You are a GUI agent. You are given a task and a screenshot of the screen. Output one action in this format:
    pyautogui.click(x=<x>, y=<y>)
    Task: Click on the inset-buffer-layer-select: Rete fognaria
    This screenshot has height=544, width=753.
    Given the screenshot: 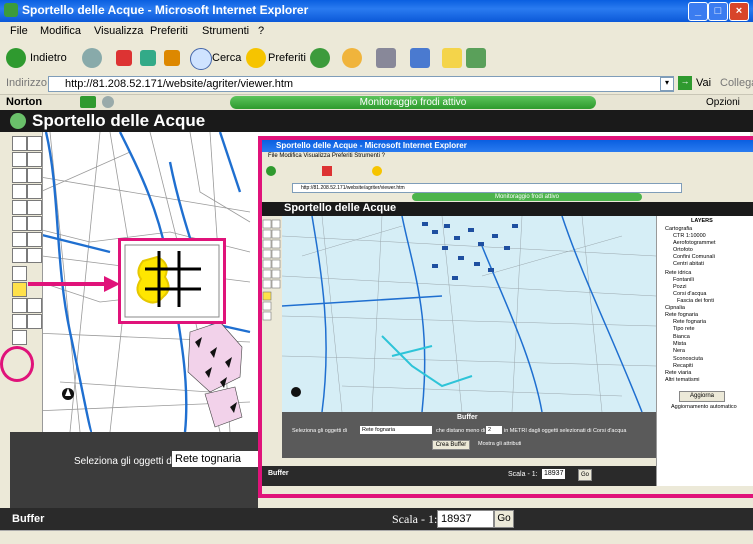 What is the action you would take?
    pyautogui.click(x=396, y=430)
    